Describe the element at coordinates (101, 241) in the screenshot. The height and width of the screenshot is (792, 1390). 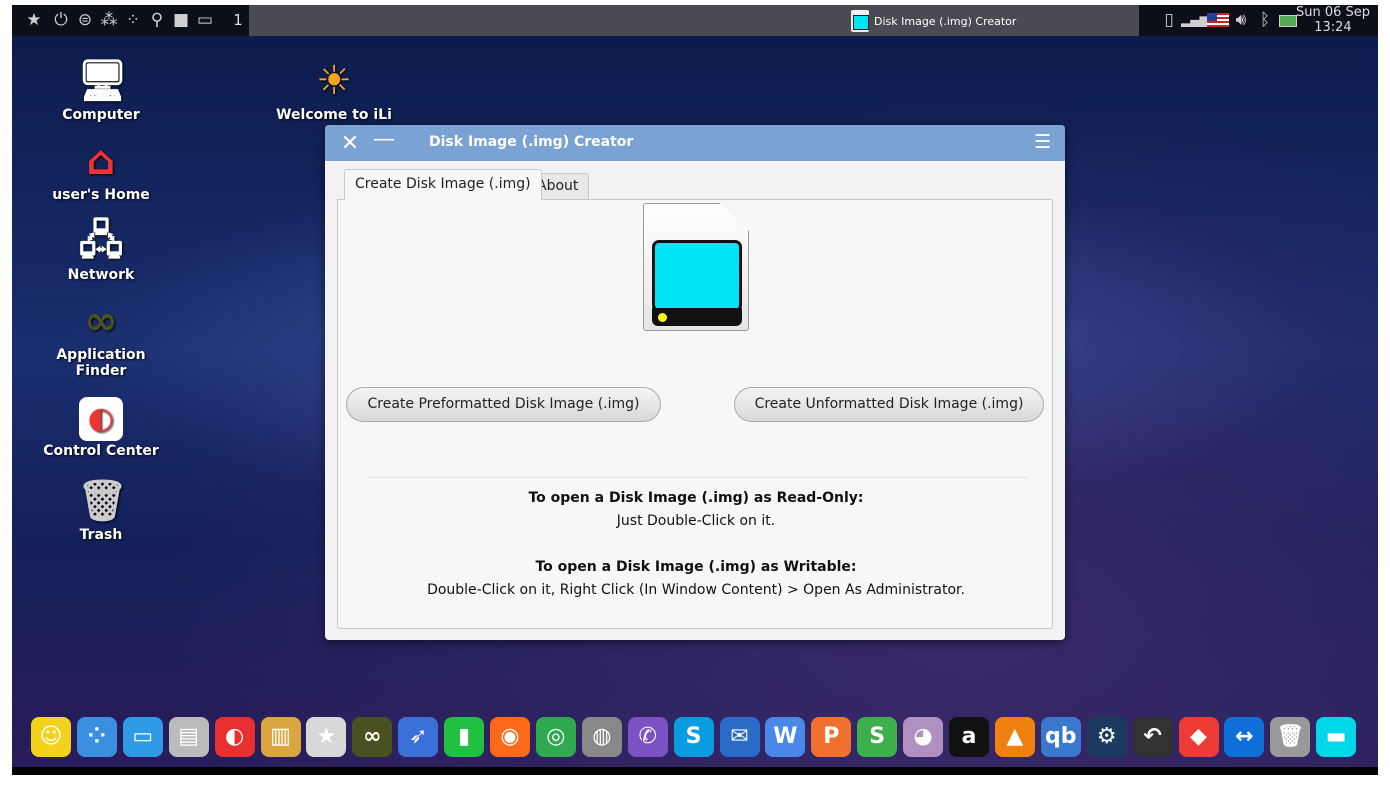
I see `network-icon: 🖧` at that location.